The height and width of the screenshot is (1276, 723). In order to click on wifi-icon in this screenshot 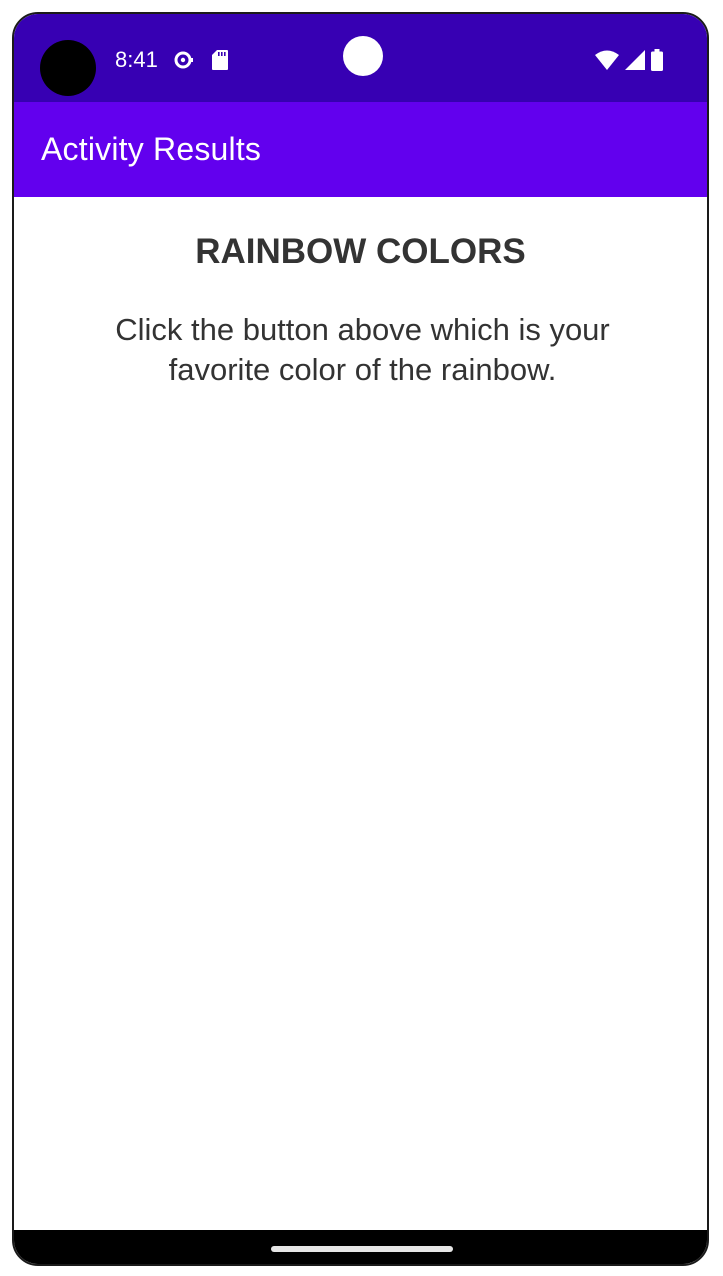, I will do `click(607, 60)`.